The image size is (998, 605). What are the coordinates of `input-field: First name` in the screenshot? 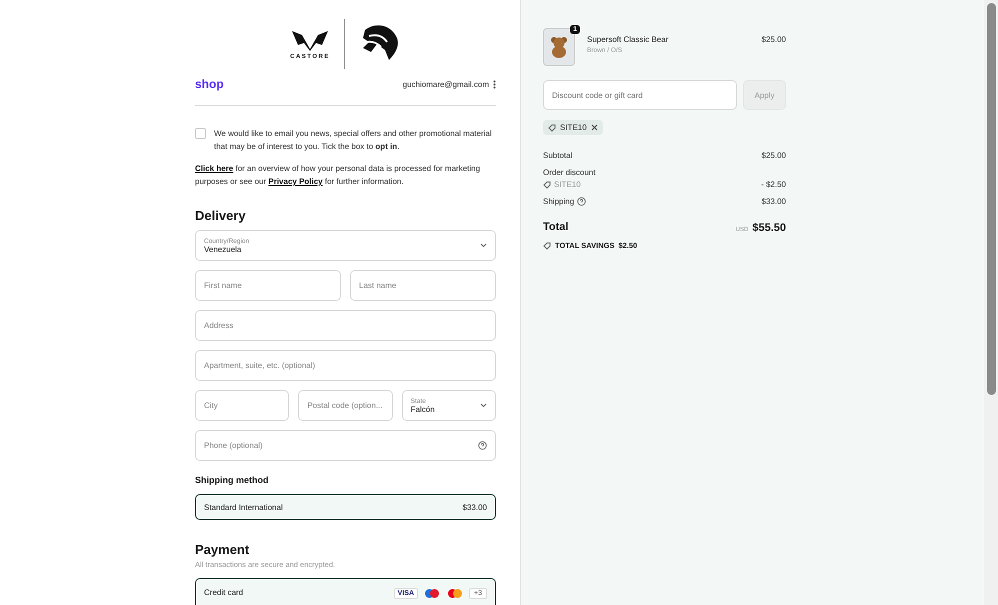 It's located at (268, 286).